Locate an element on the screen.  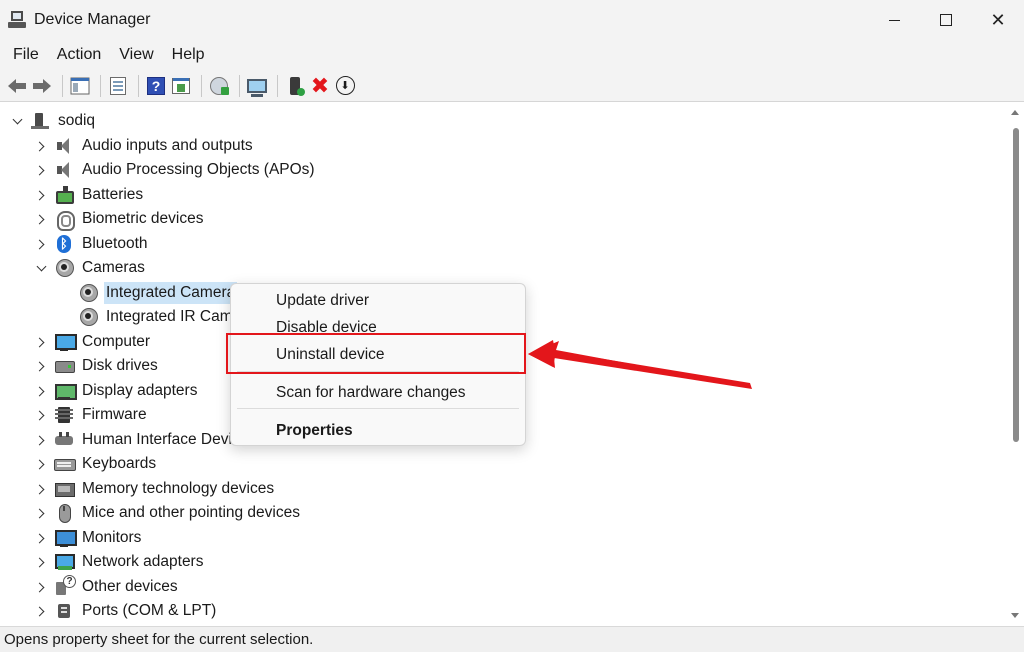
tree-item-label: Audio inputs and outputs is located at coordinates (167, 145).